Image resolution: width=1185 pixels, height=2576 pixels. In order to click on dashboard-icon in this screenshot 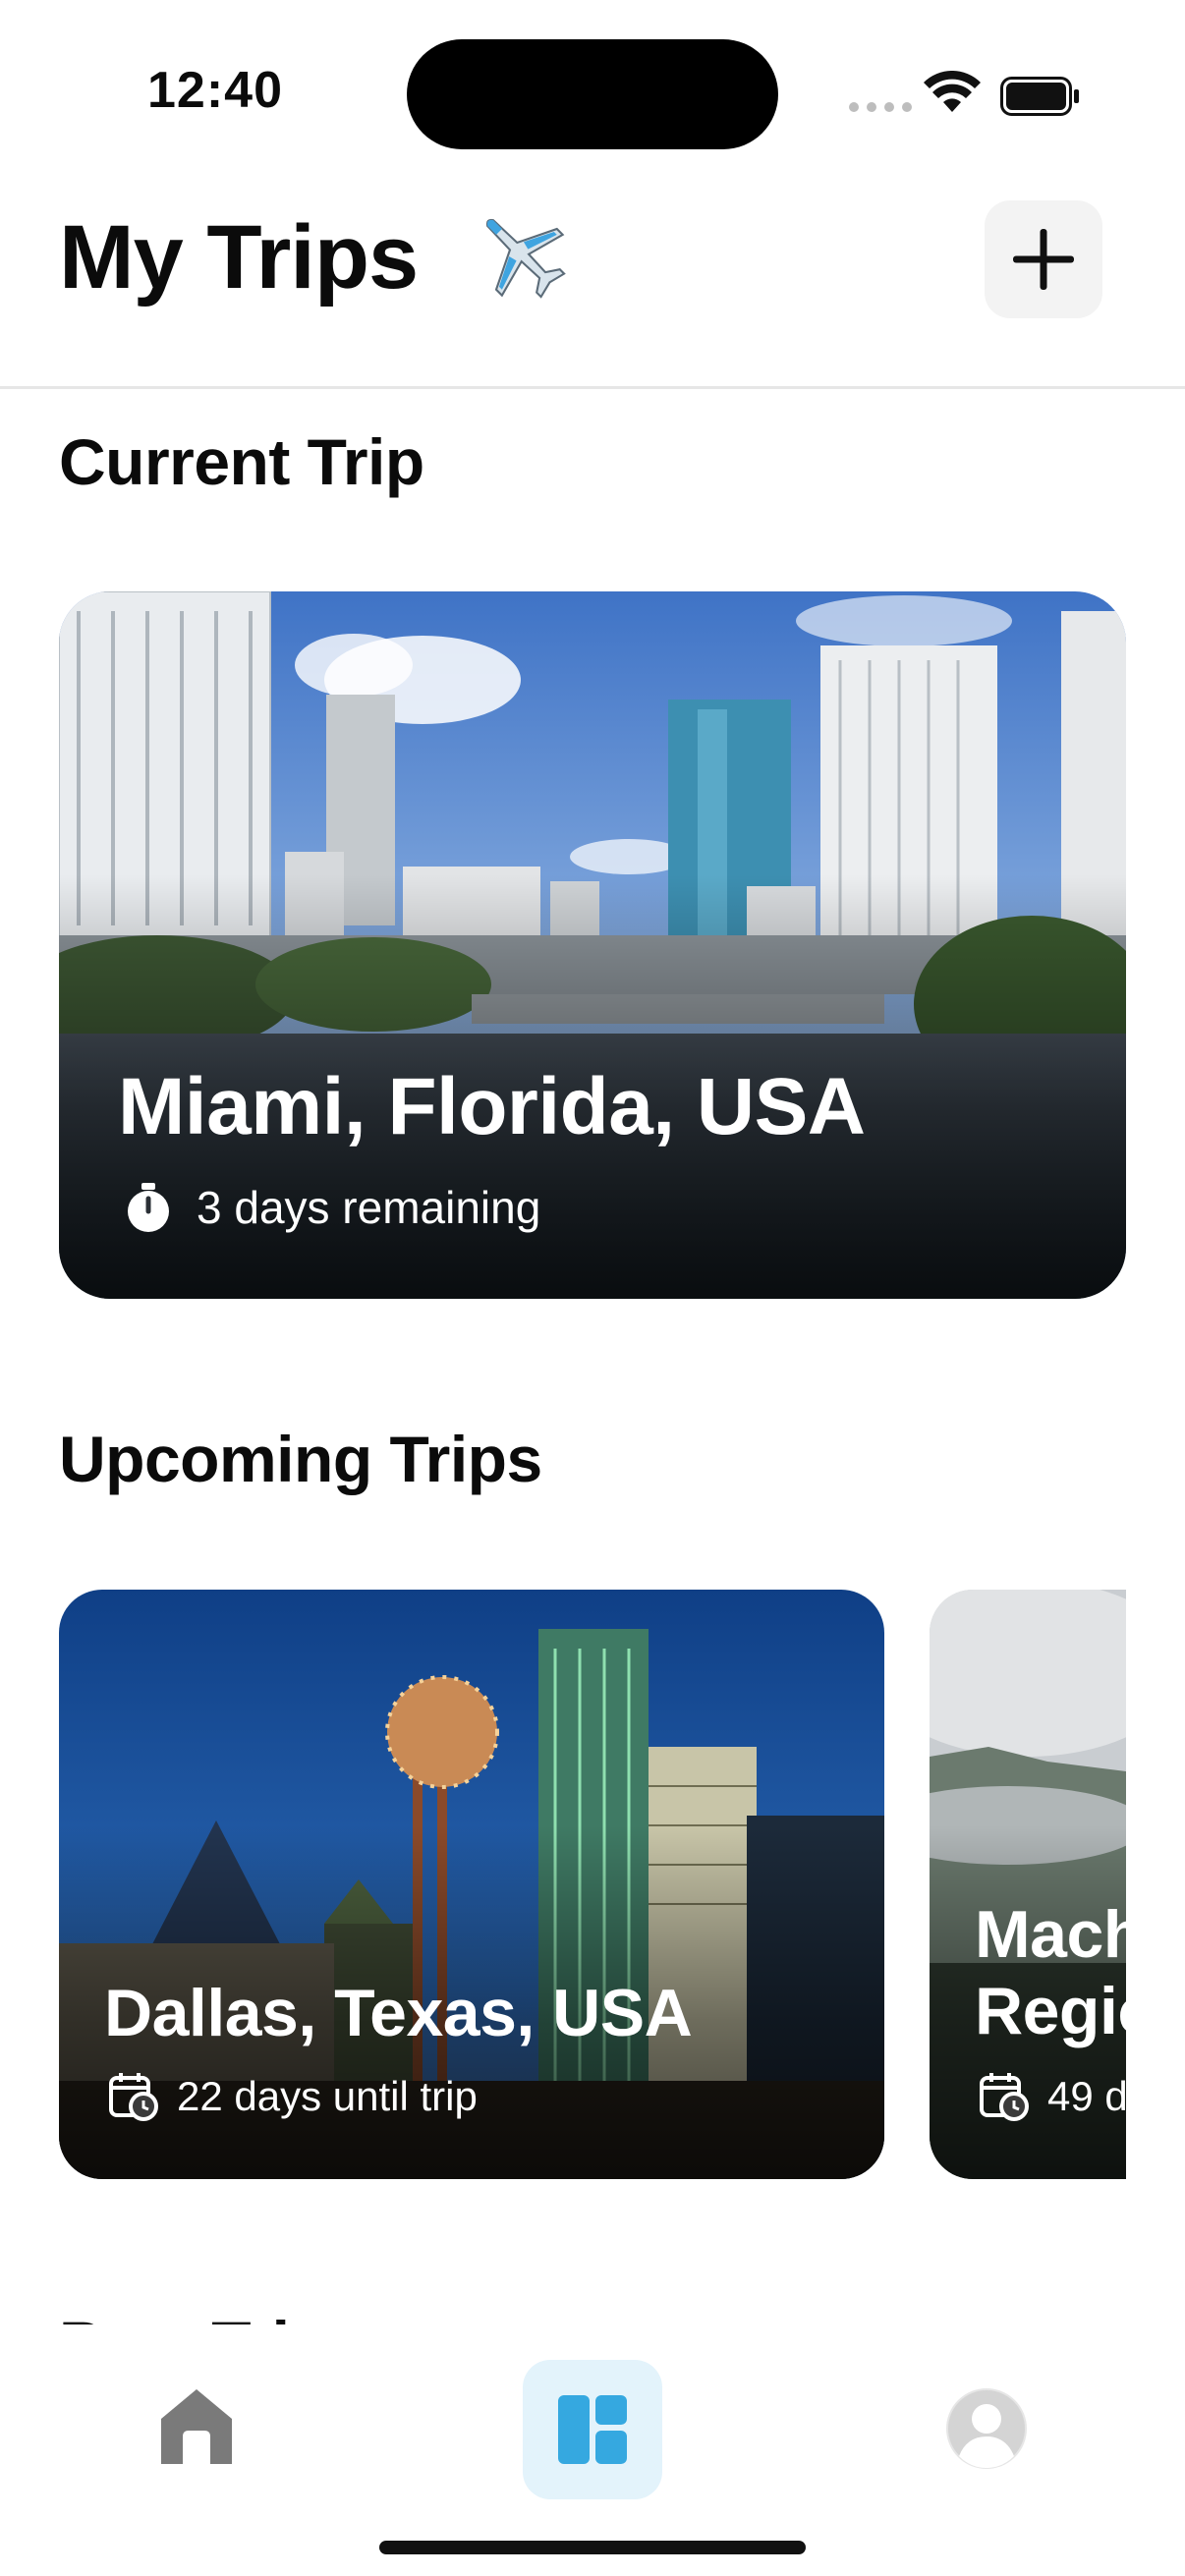, I will do `click(592, 2429)`.